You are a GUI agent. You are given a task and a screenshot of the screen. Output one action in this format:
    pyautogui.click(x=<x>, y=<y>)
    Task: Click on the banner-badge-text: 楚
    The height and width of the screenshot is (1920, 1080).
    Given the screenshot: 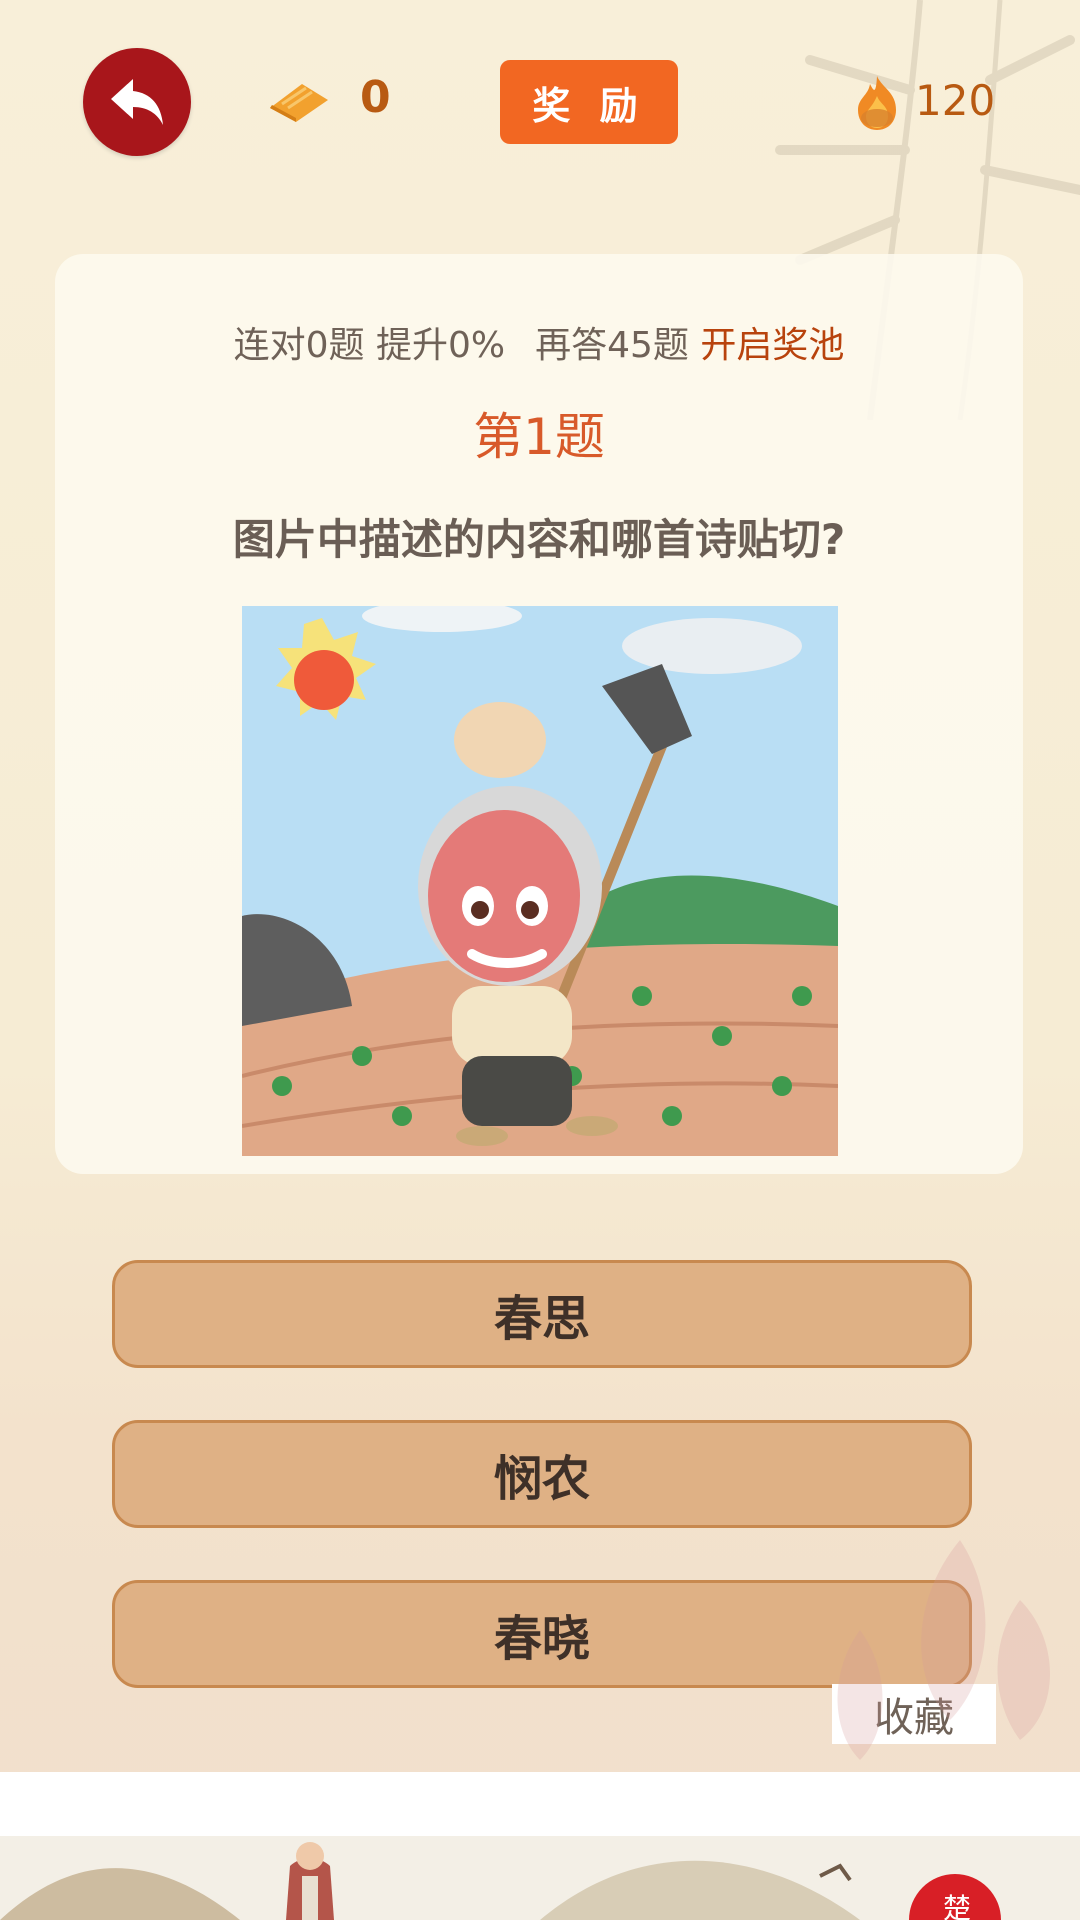 What is the action you would take?
    pyautogui.click(x=957, y=1906)
    